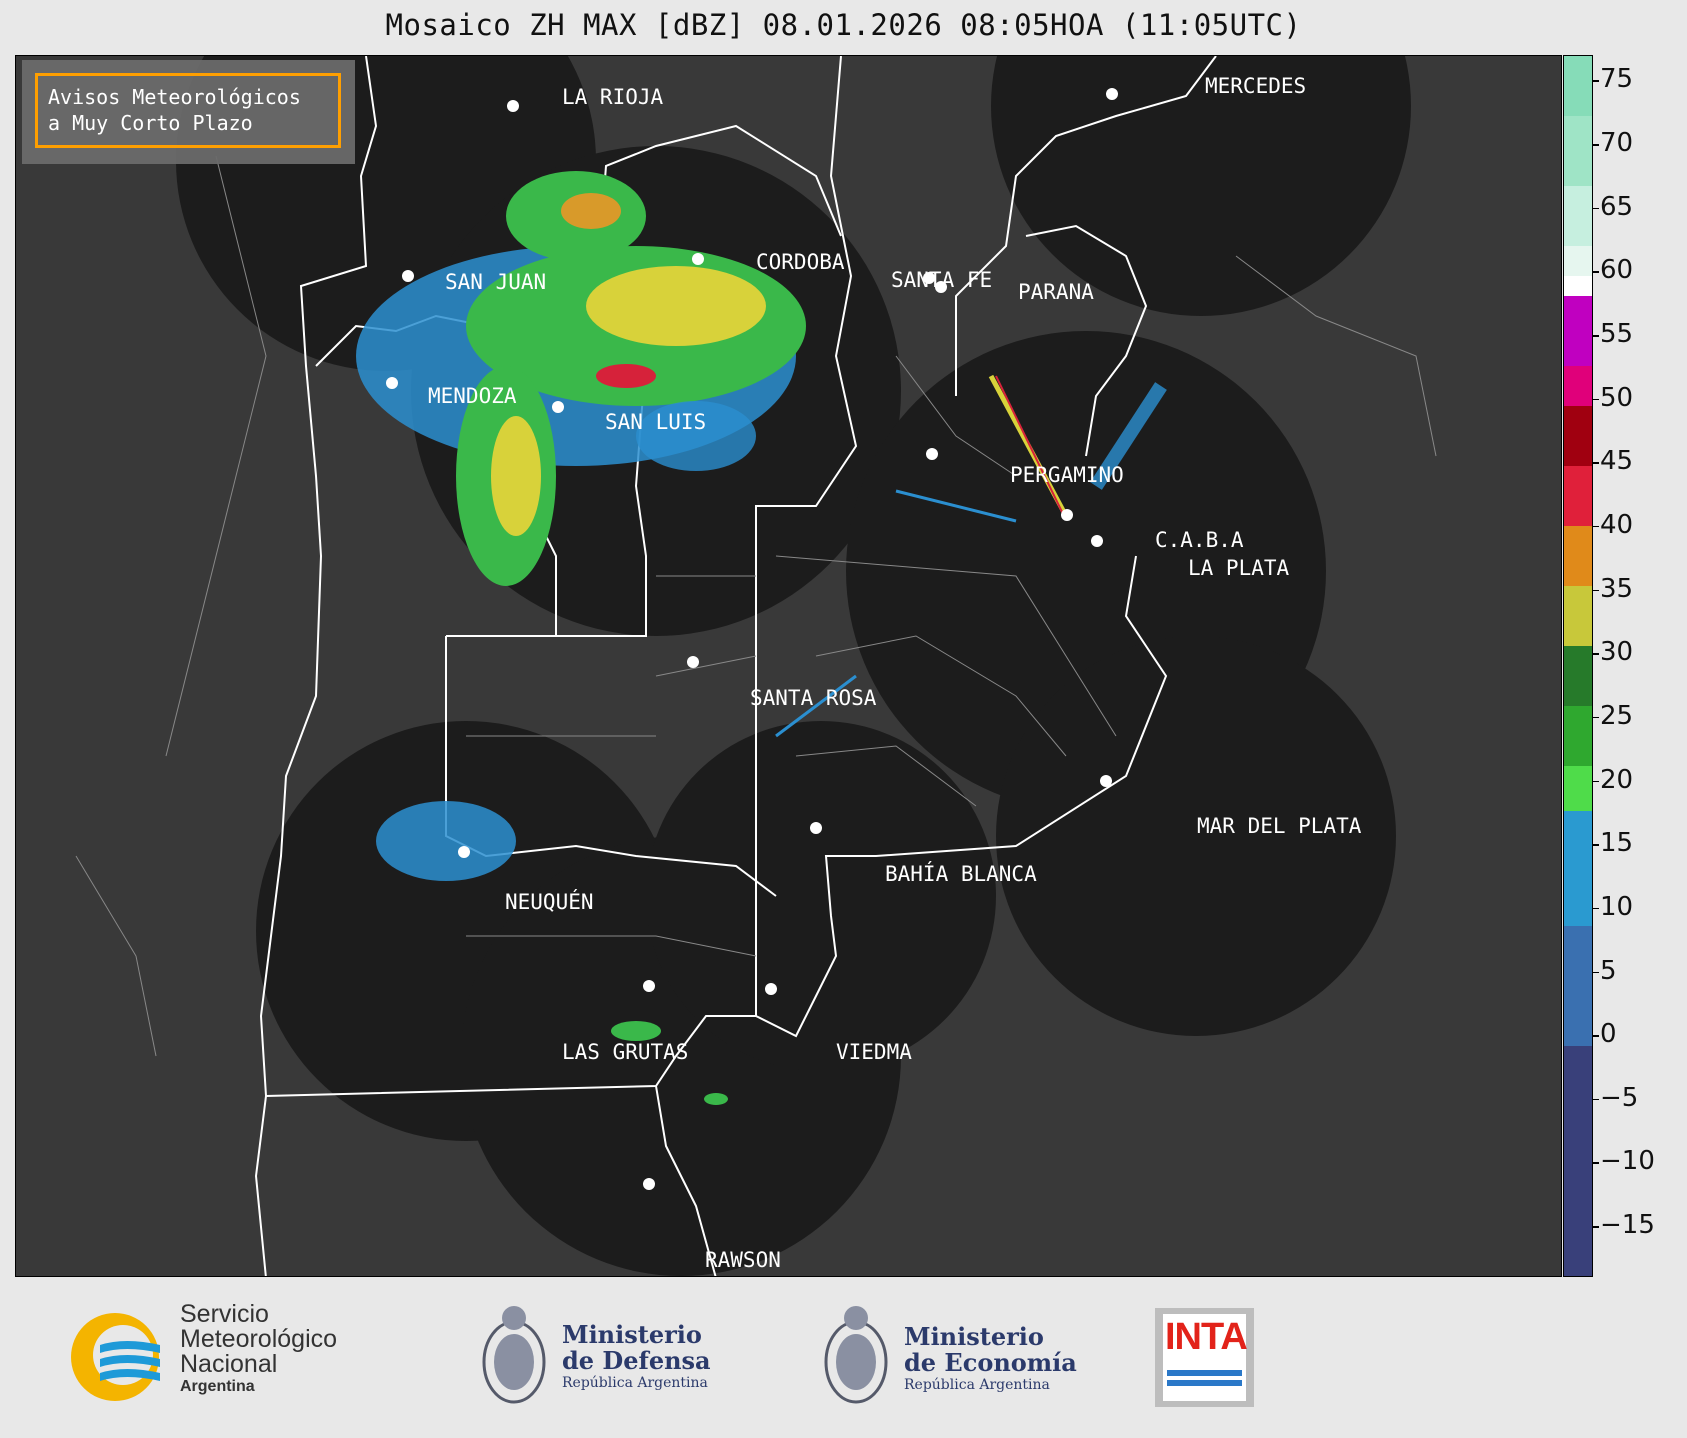 Image resolution: width=1687 pixels, height=1438 pixels. I want to click on city-label: PARANA, so click(1056, 292).